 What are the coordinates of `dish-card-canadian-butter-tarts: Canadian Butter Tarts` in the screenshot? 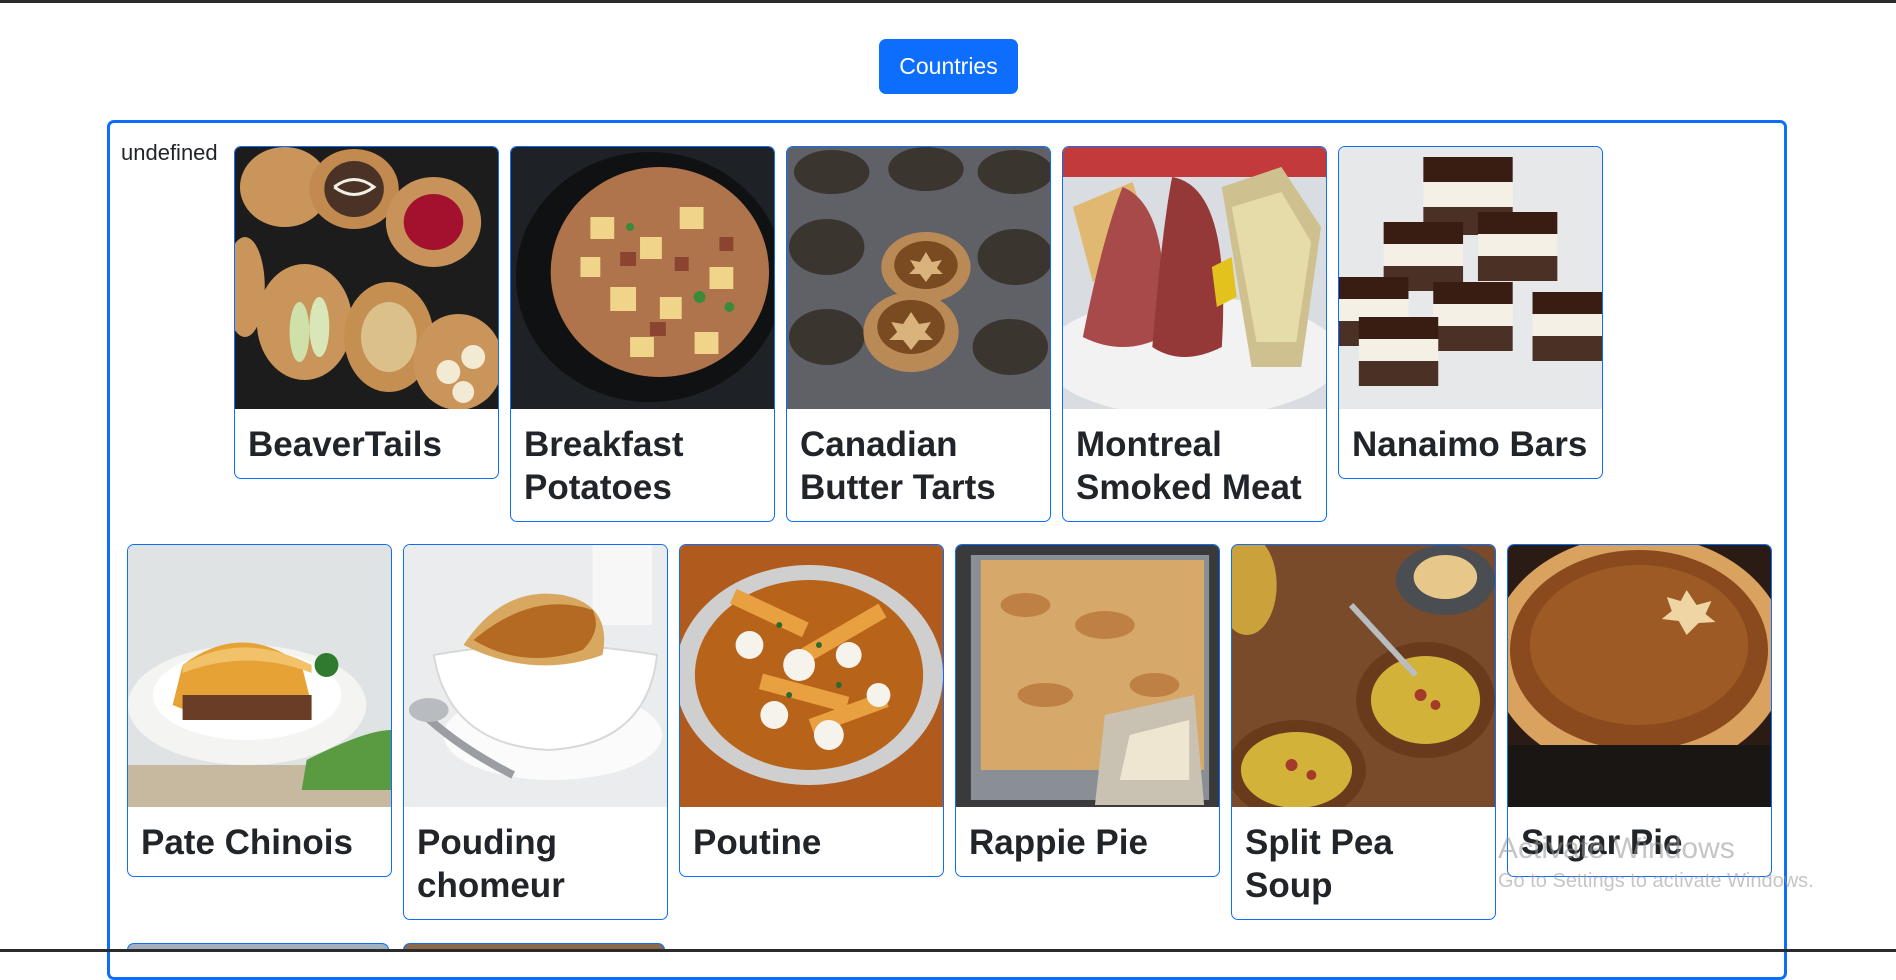 It's located at (918, 334).